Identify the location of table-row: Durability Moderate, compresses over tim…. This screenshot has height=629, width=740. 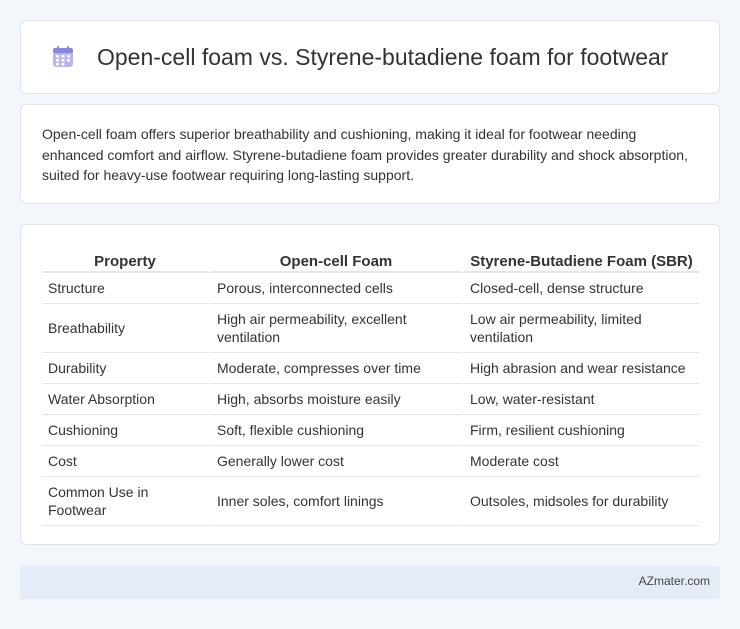
(370, 368).